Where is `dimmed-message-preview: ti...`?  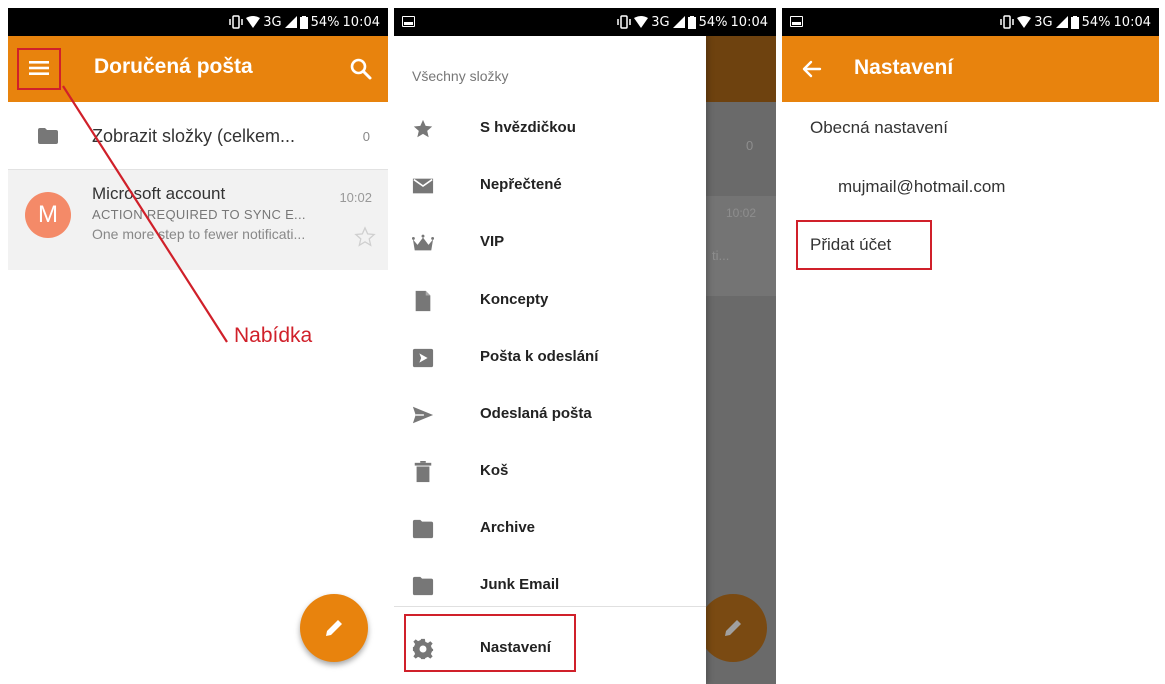 dimmed-message-preview: ti... is located at coordinates (721, 255).